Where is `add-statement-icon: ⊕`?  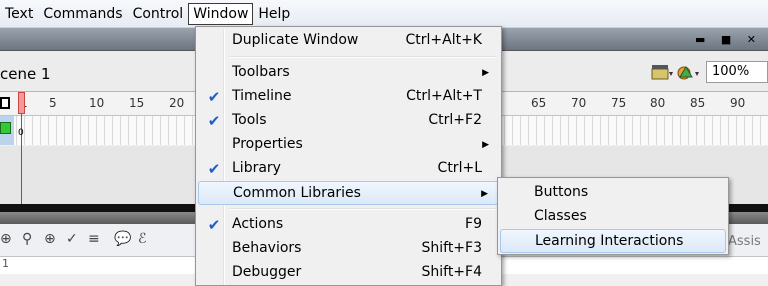
add-statement-icon: ⊕ is located at coordinates (6, 239).